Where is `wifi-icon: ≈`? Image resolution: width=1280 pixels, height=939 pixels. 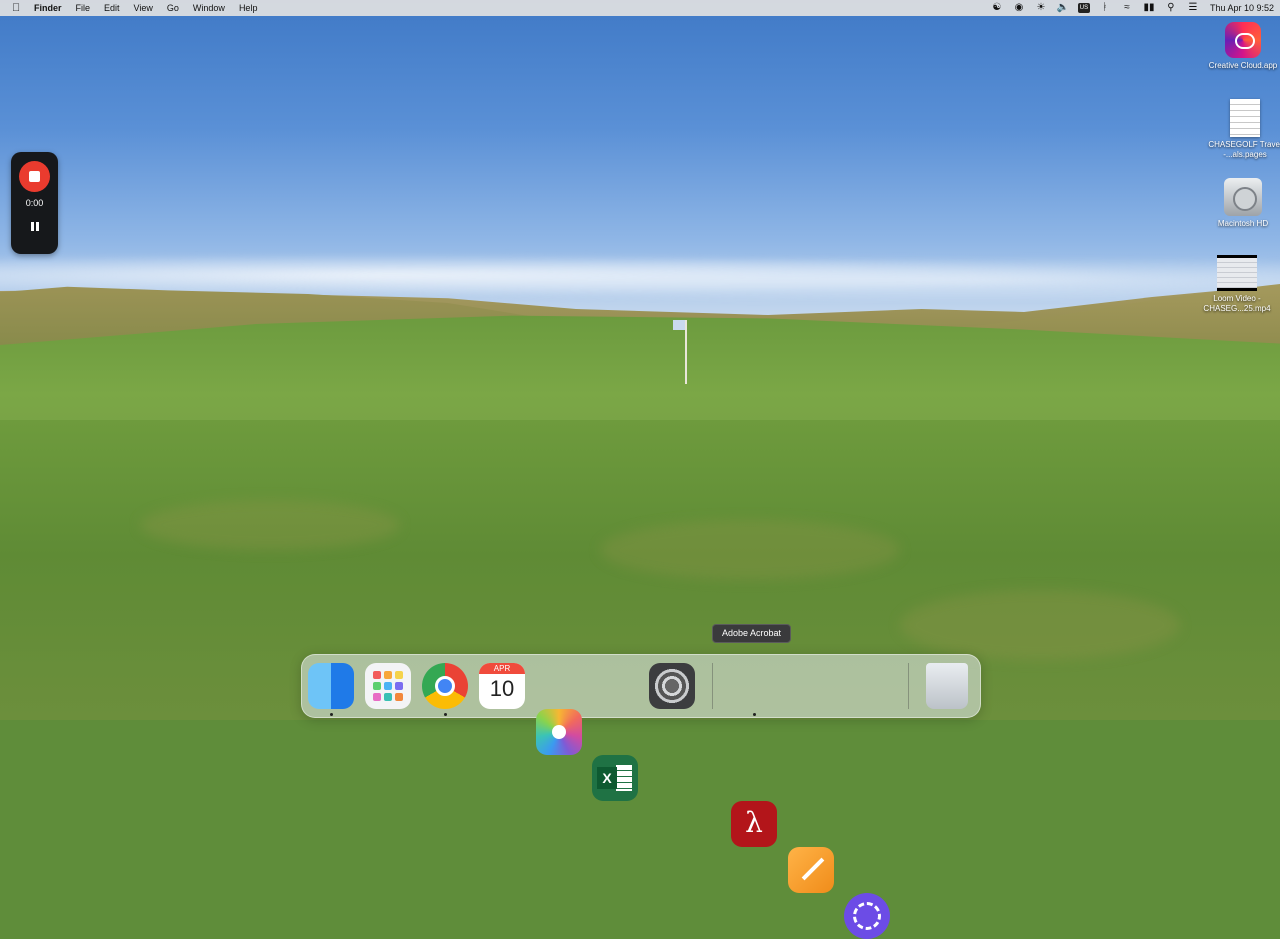 wifi-icon: ≈ is located at coordinates (1127, 8).